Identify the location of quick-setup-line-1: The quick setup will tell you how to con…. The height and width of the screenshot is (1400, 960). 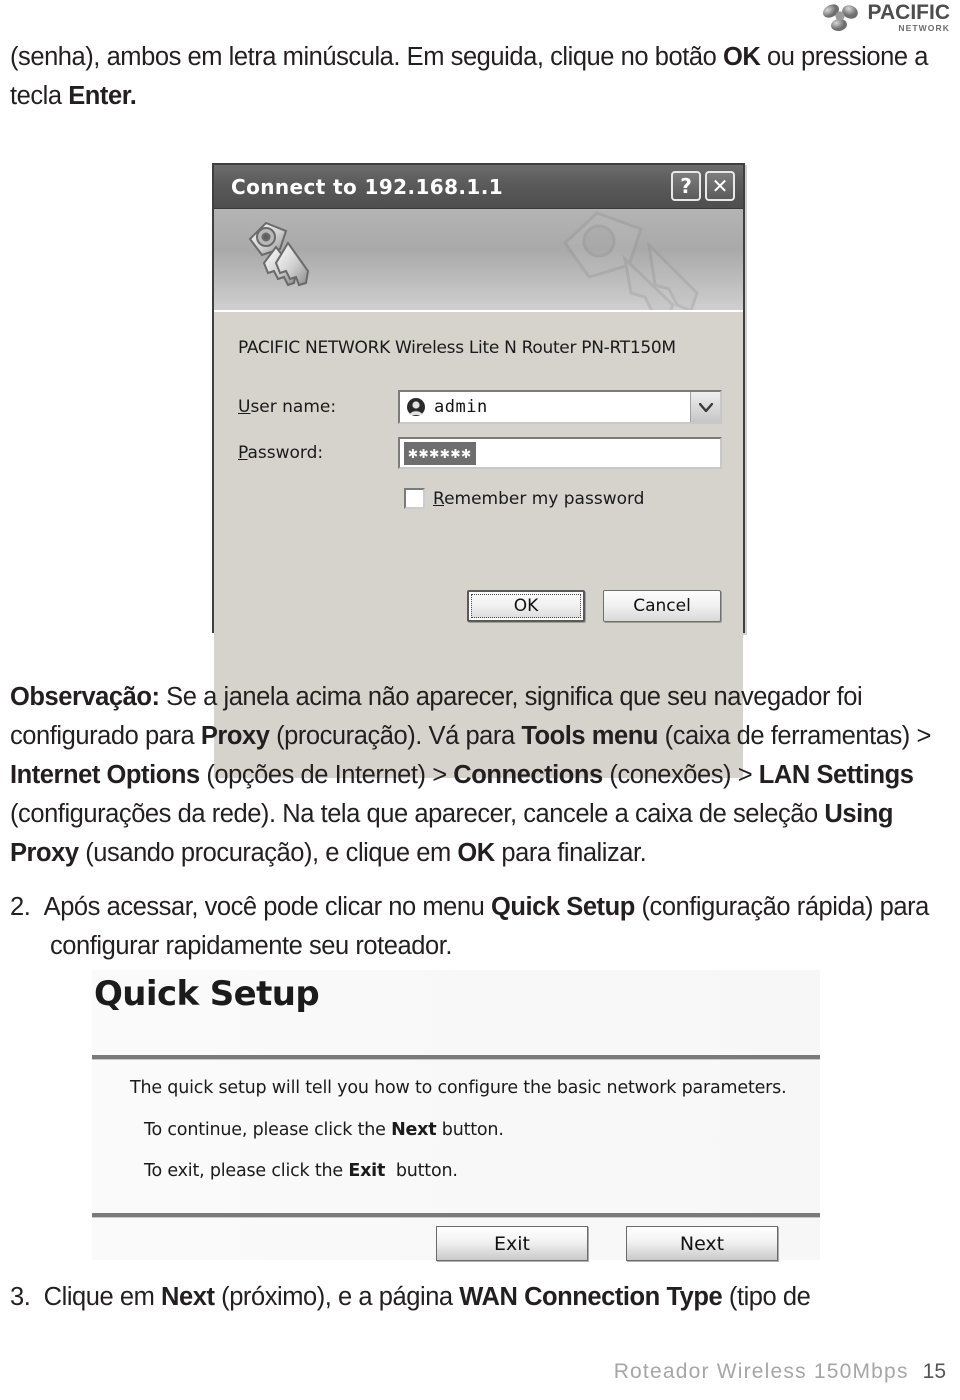
(458, 1088).